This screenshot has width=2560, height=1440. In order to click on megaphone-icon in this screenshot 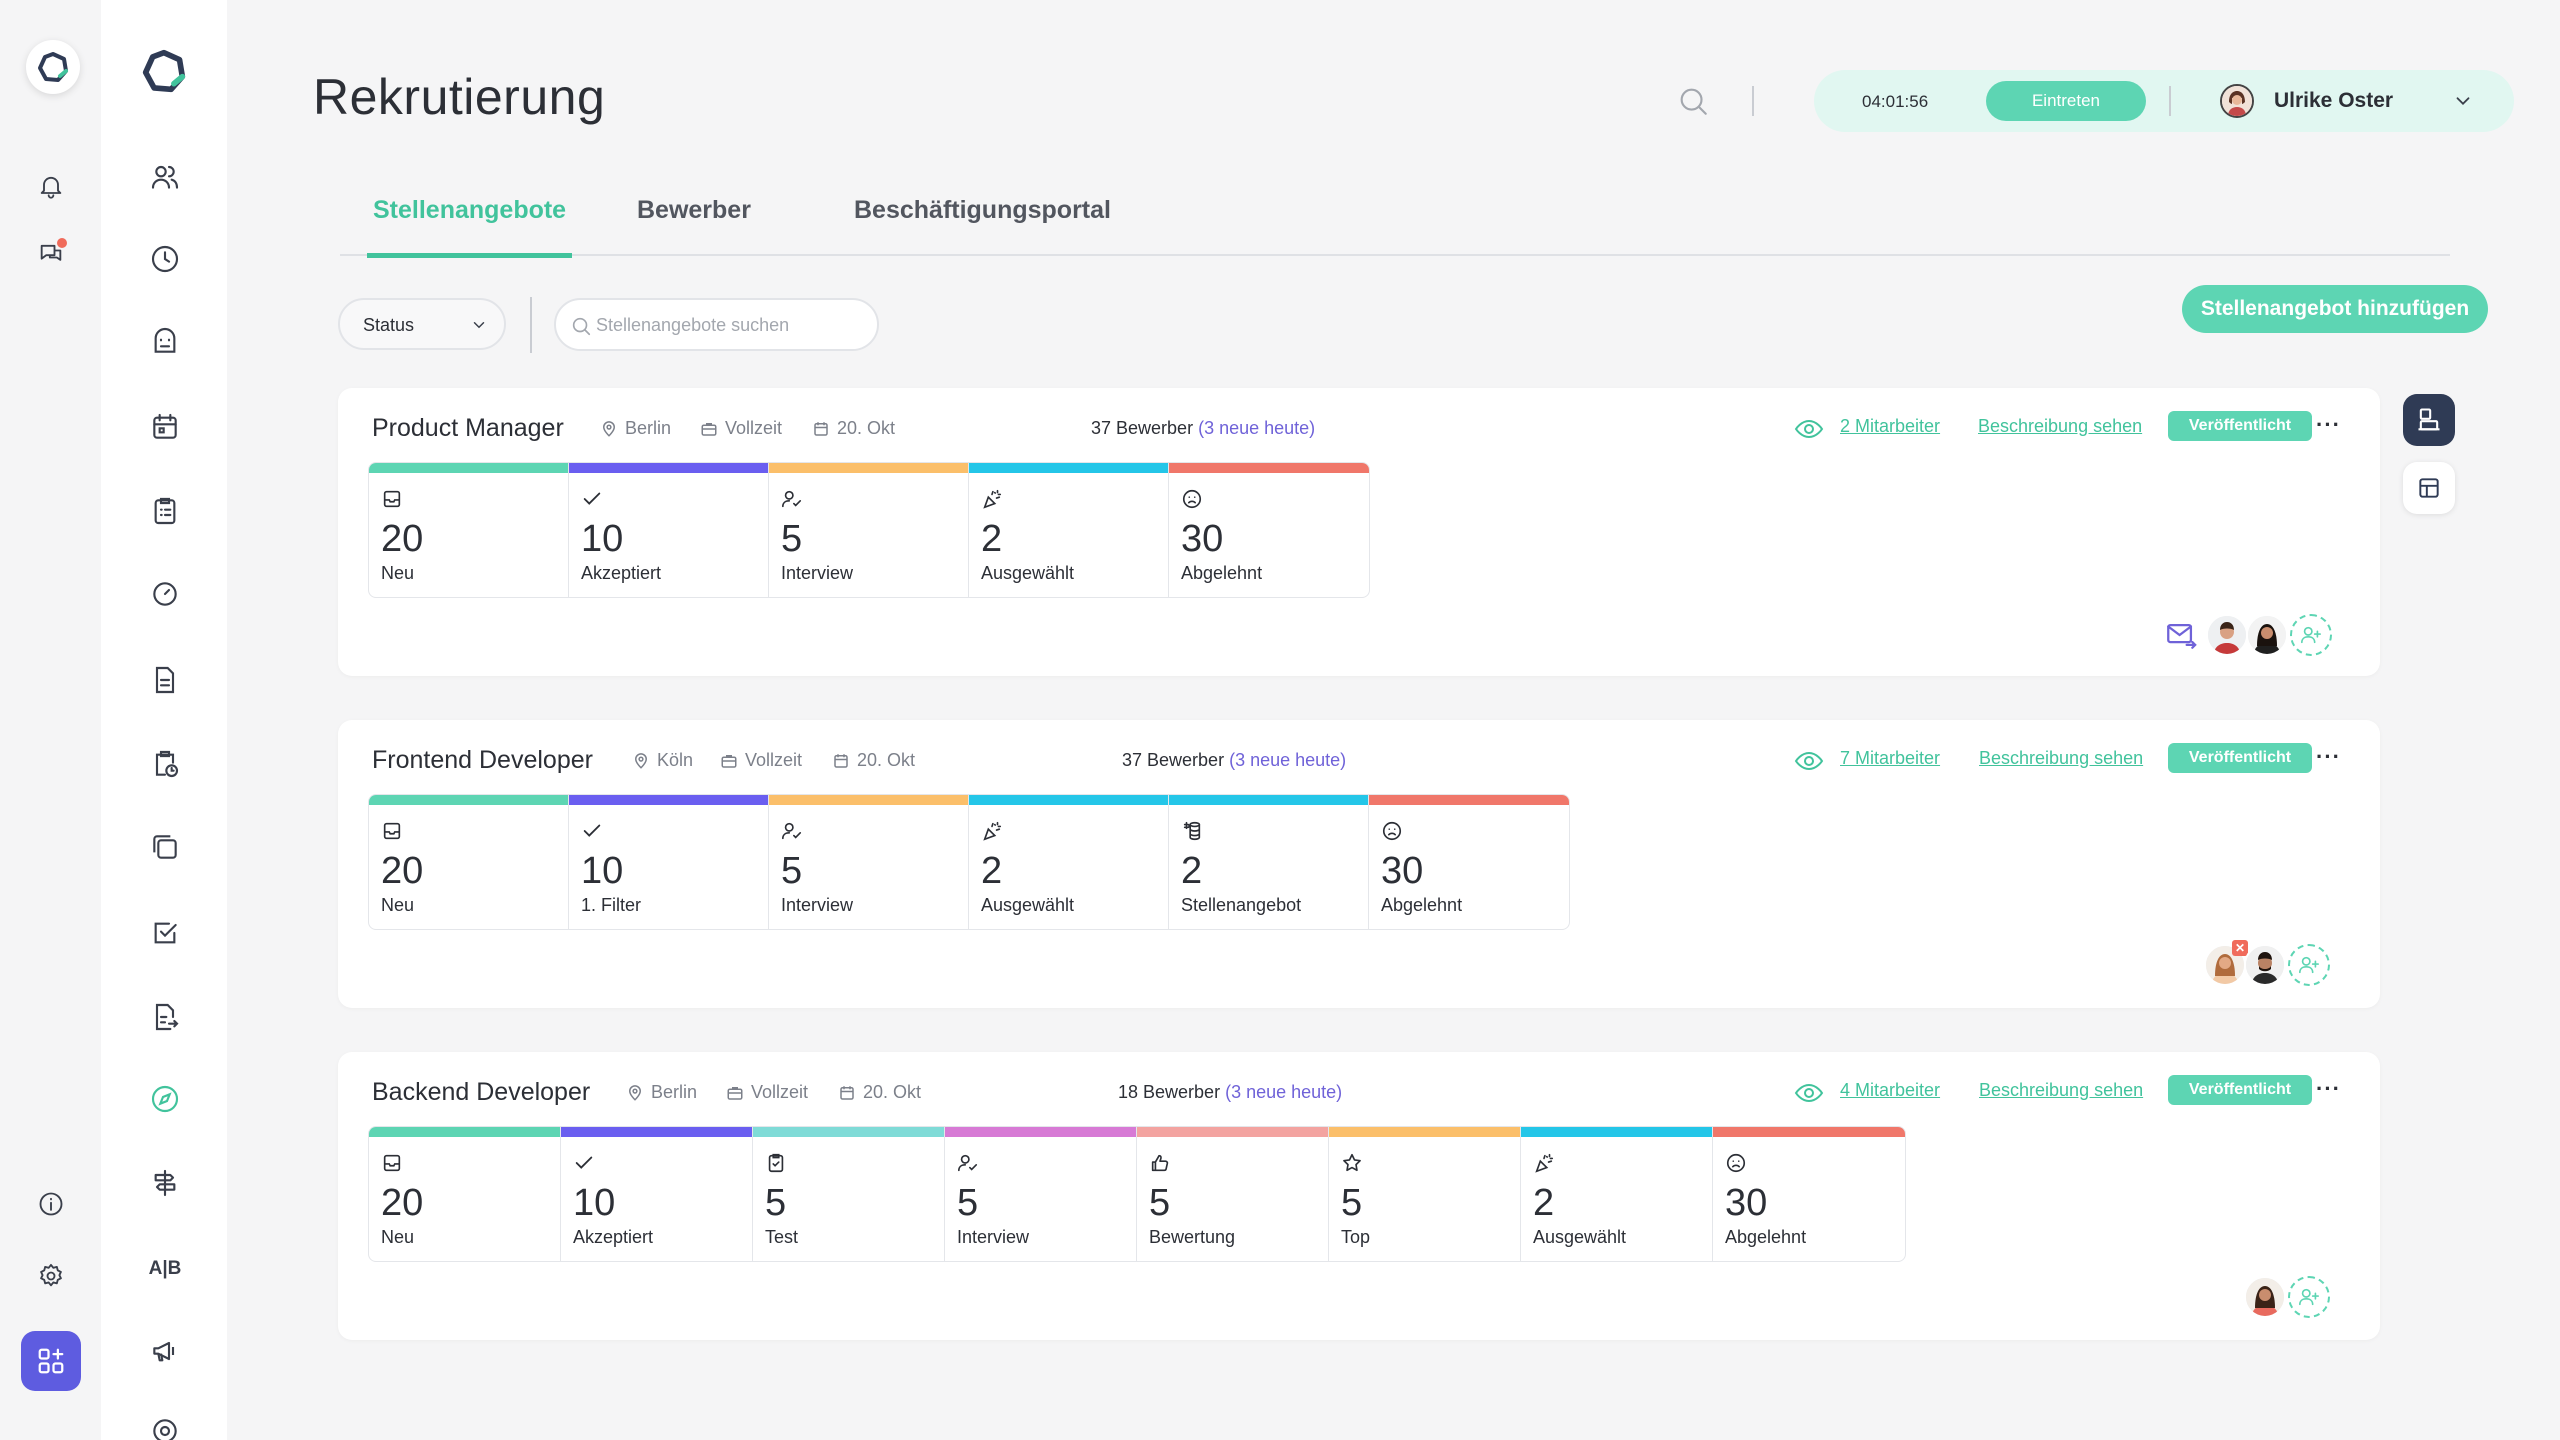, I will do `click(165, 1351)`.